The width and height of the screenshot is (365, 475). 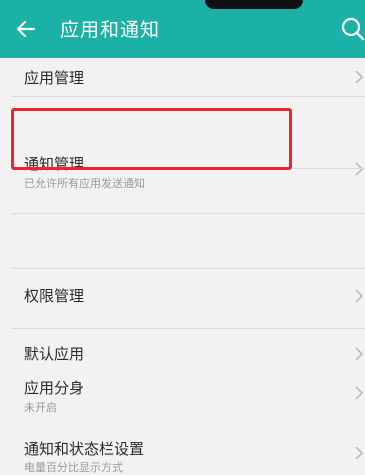 What do you see at coordinates (182, 77) in the screenshot?
I see `list-item-app-management: 应用管理` at bounding box center [182, 77].